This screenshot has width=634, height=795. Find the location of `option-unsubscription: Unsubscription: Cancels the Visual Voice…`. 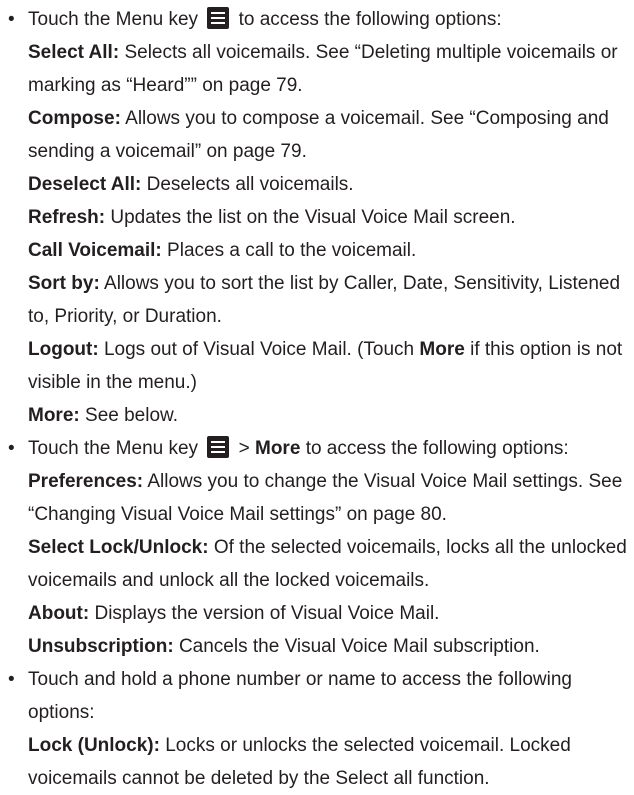

option-unsubscription: Unsubscription: Cancels the Visual Voice… is located at coordinates (284, 646).